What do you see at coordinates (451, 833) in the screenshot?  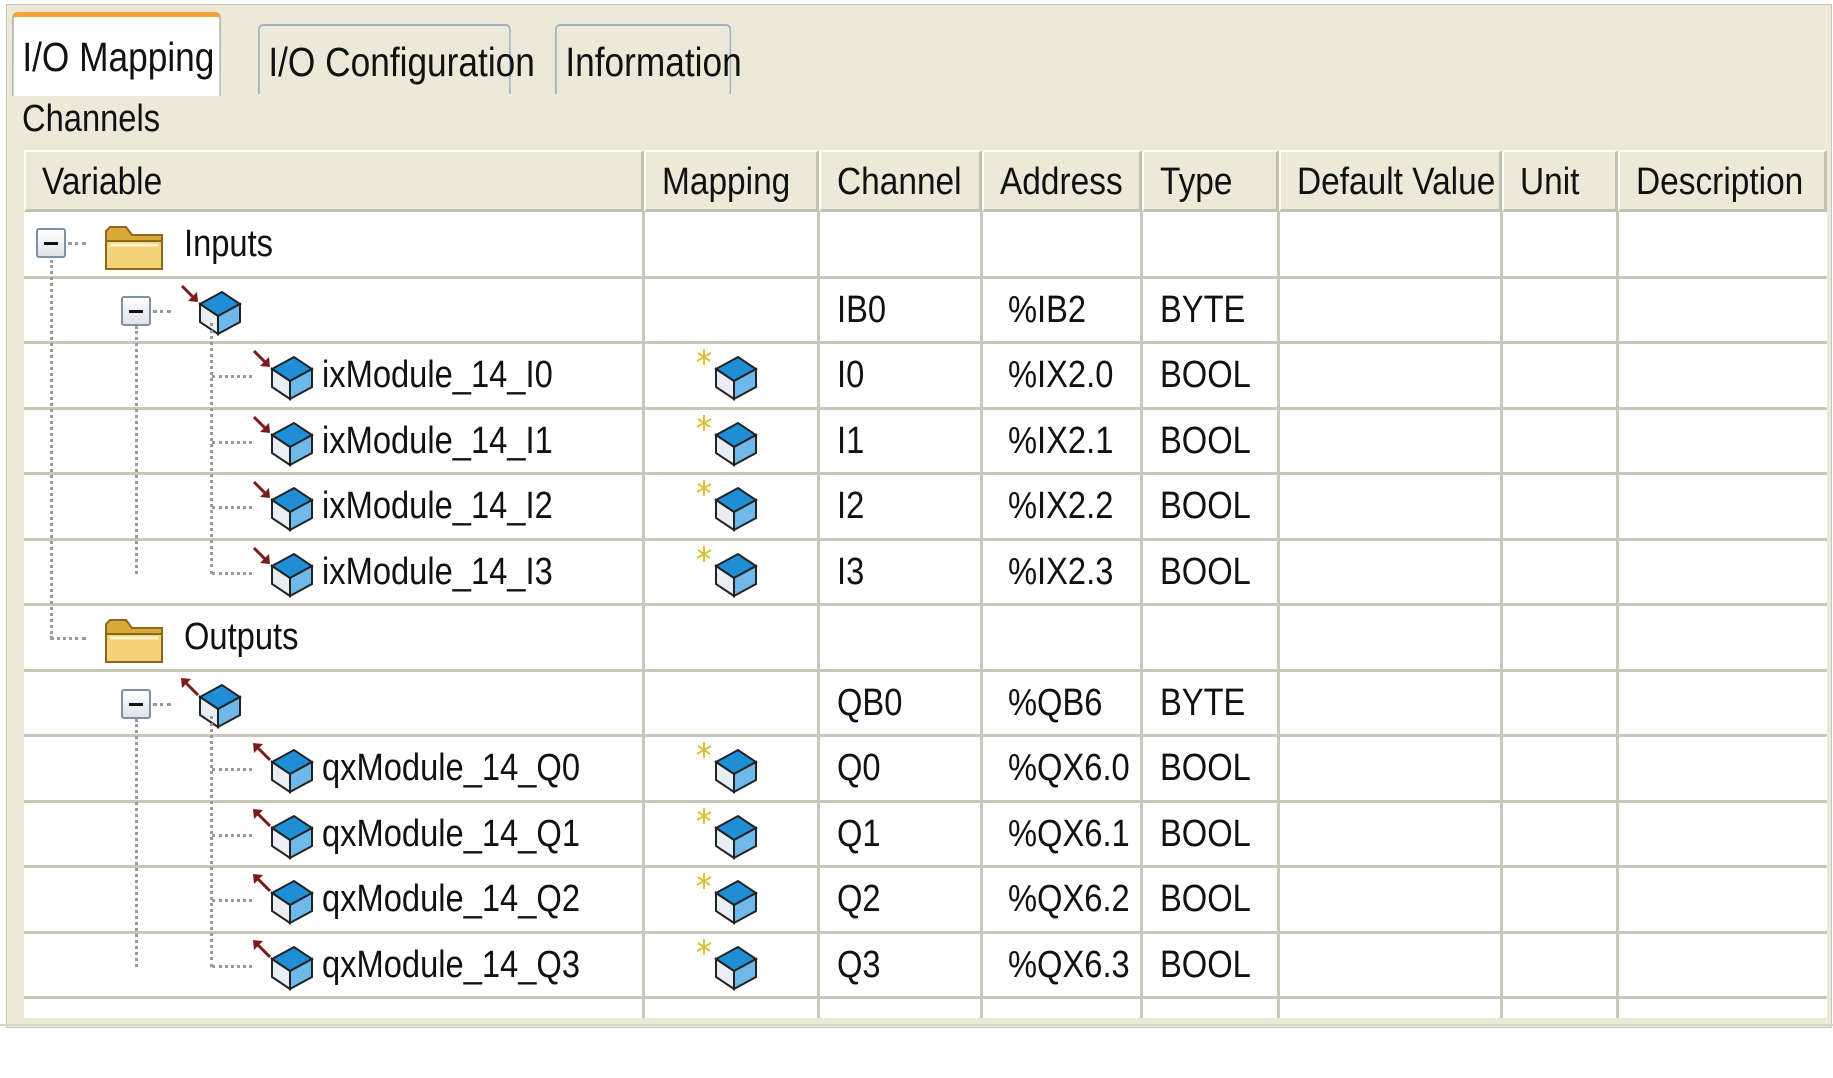 I see `variable-name: qxModule_14_Q1` at bounding box center [451, 833].